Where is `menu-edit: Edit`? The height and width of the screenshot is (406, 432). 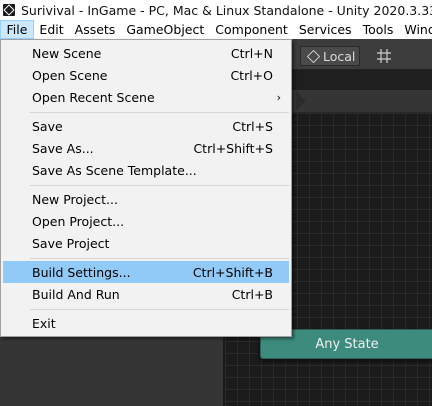
menu-edit: Edit is located at coordinates (51, 29).